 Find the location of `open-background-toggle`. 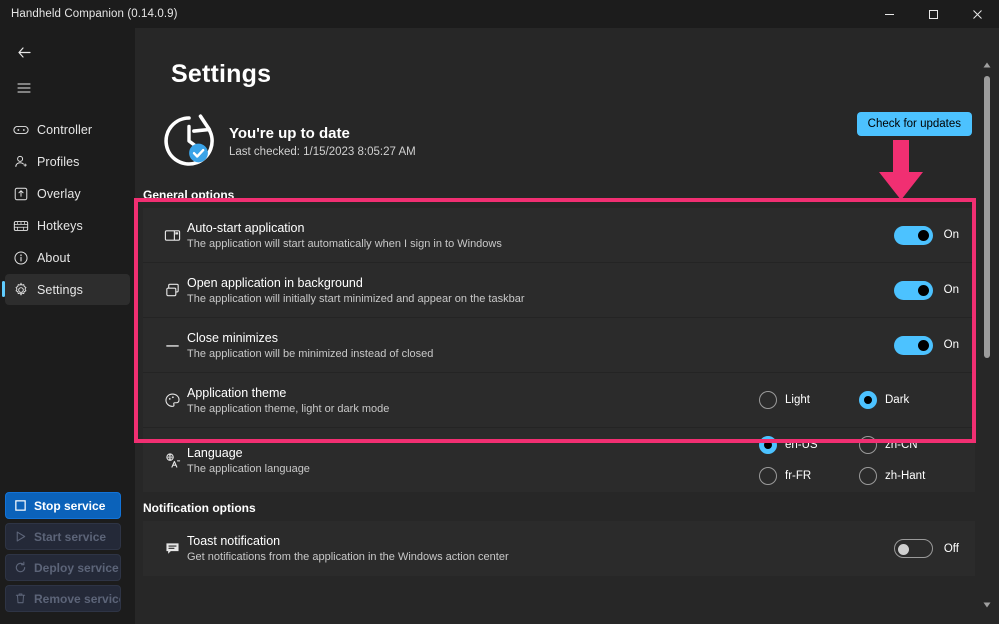

open-background-toggle is located at coordinates (913, 290).